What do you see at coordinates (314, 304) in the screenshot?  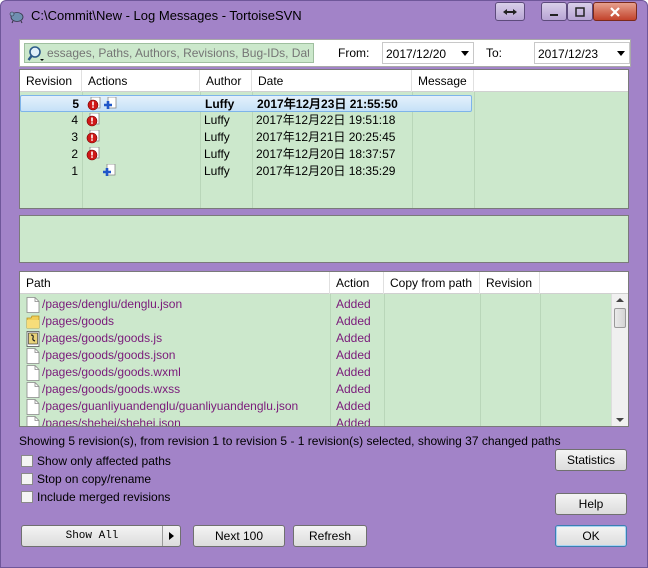 I see `changed-path-row: /pages/denglu/denglu.json Added` at bounding box center [314, 304].